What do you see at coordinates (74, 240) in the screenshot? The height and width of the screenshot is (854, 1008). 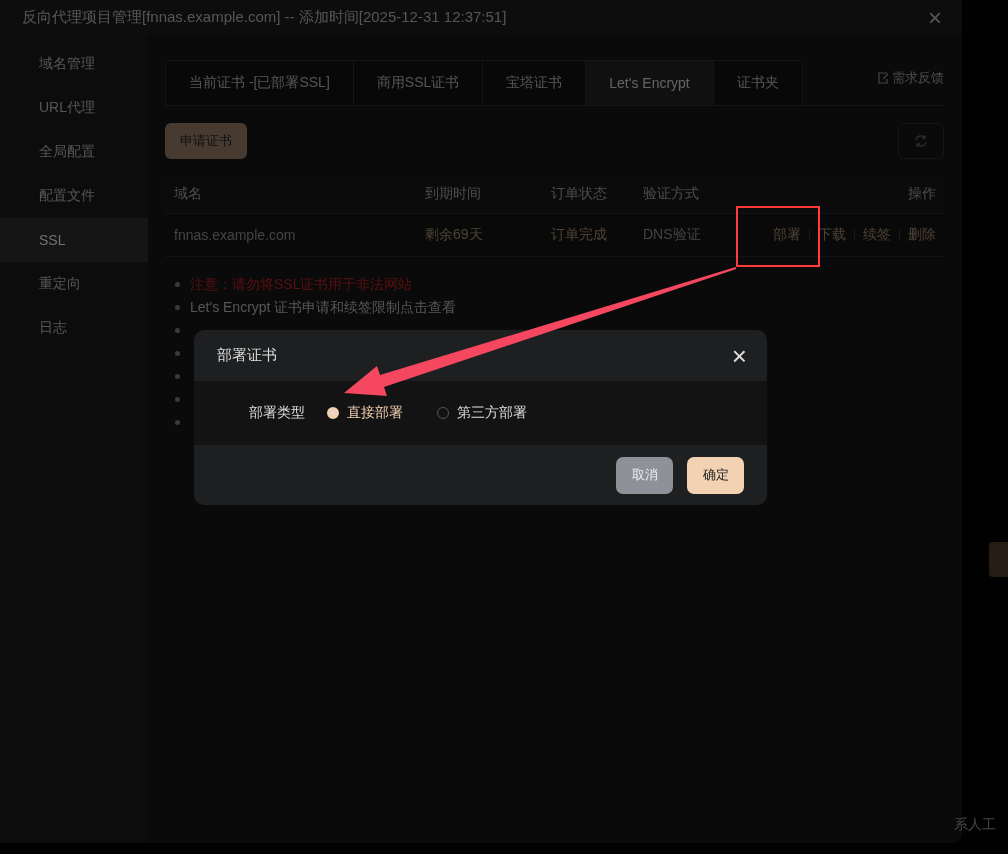 I see `sidebar-item: SSL` at bounding box center [74, 240].